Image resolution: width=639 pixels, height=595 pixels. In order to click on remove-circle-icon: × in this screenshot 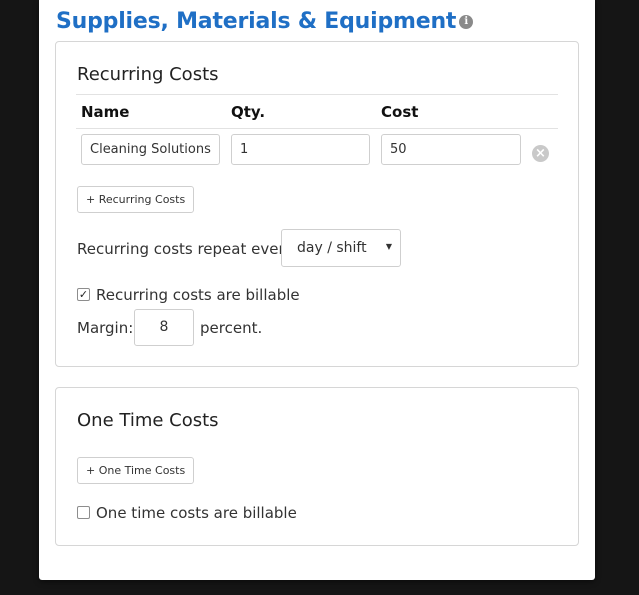, I will do `click(540, 153)`.